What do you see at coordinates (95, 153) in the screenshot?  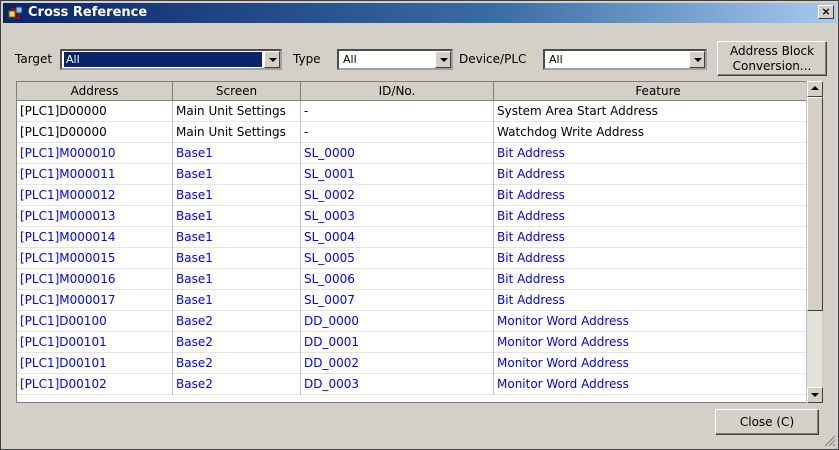 I see `address-cell: [PLC1]M000010` at bounding box center [95, 153].